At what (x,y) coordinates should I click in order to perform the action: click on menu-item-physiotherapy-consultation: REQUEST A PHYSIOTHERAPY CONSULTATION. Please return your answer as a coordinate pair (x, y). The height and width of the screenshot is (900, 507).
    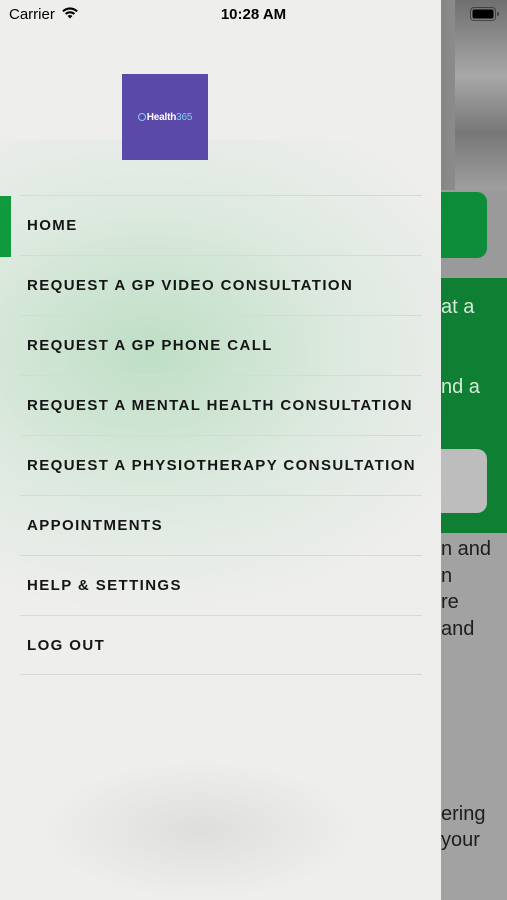
    Looking at the image, I should click on (221, 465).